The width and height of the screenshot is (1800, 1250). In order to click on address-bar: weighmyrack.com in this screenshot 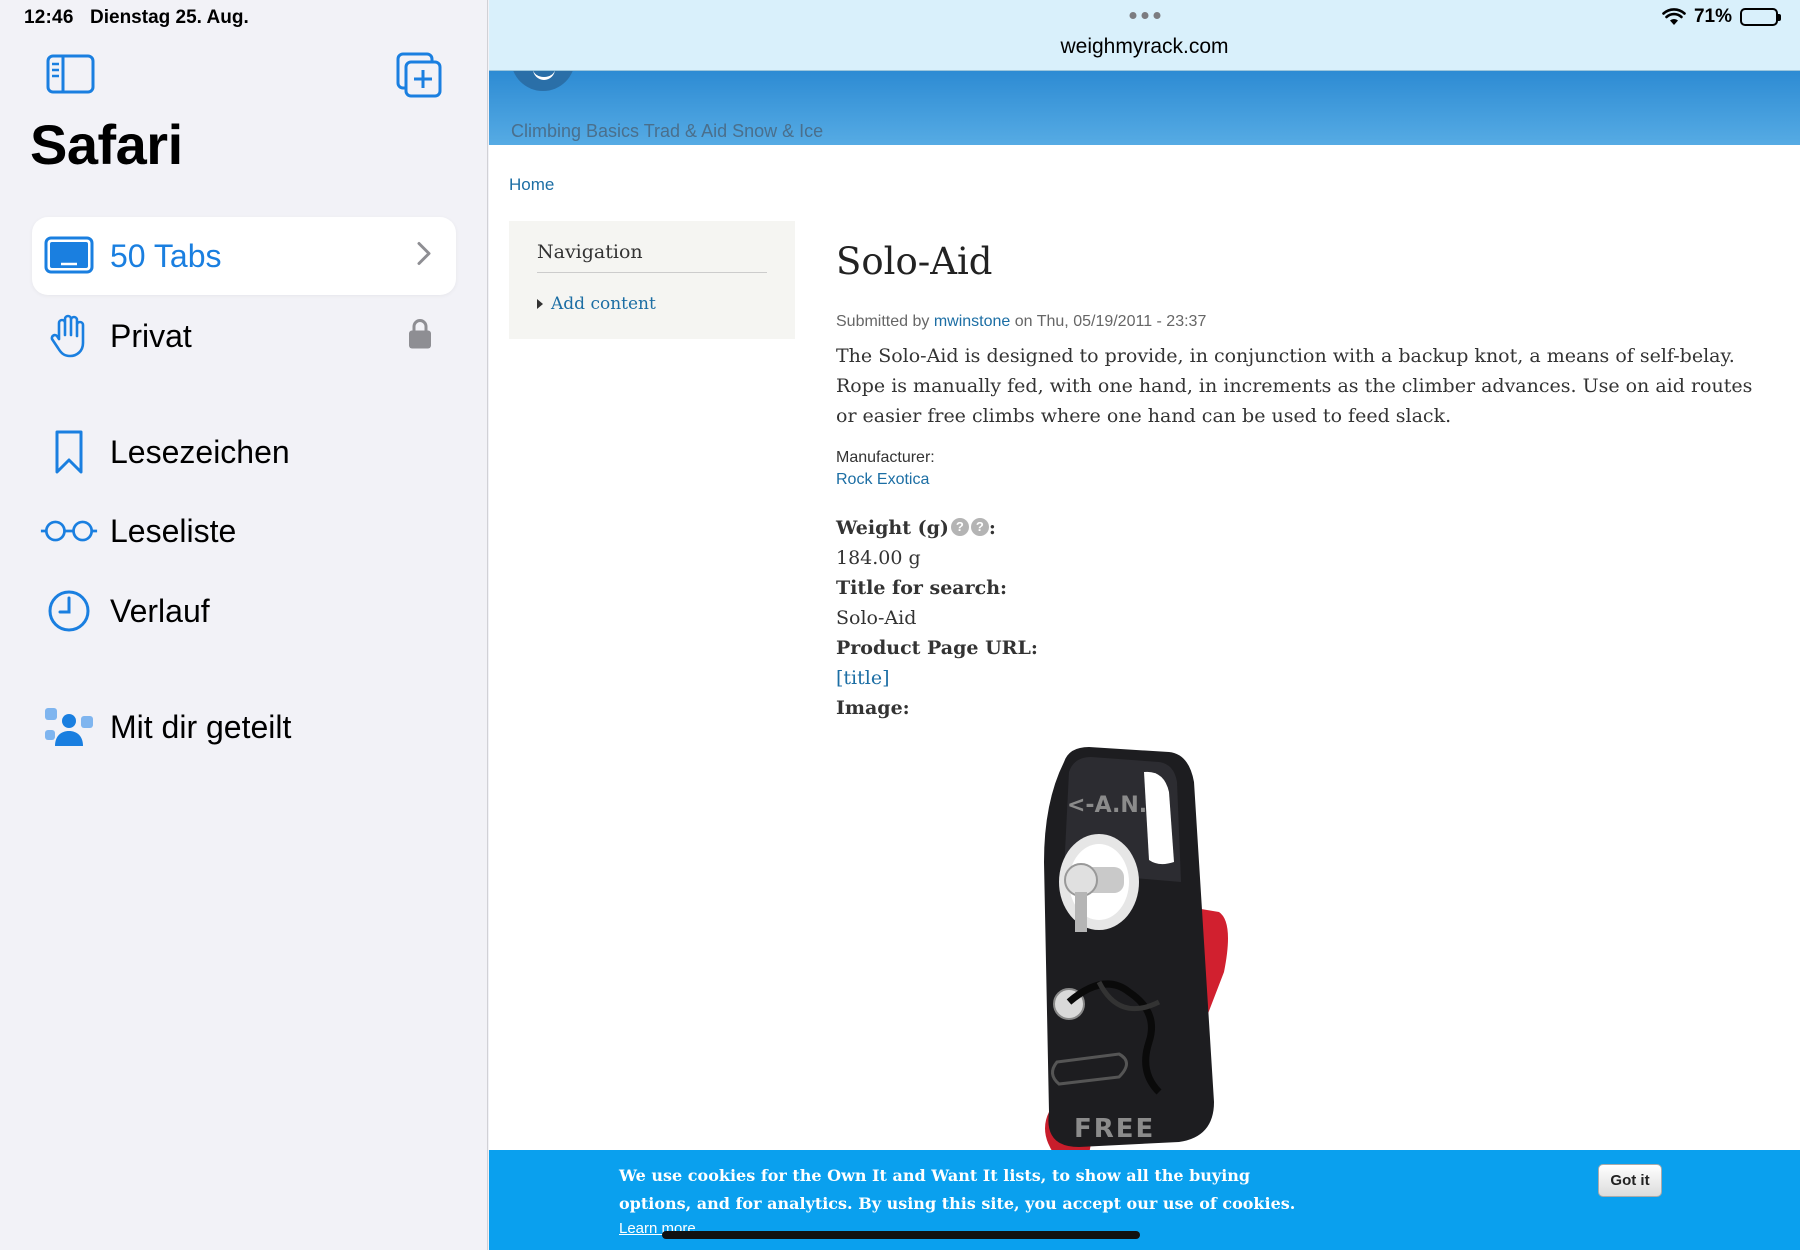, I will do `click(1144, 35)`.